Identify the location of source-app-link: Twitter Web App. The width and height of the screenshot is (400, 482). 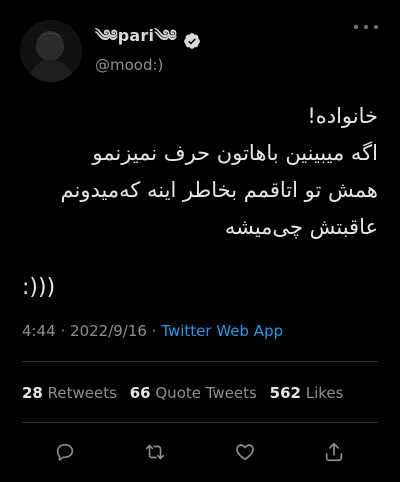
(222, 331).